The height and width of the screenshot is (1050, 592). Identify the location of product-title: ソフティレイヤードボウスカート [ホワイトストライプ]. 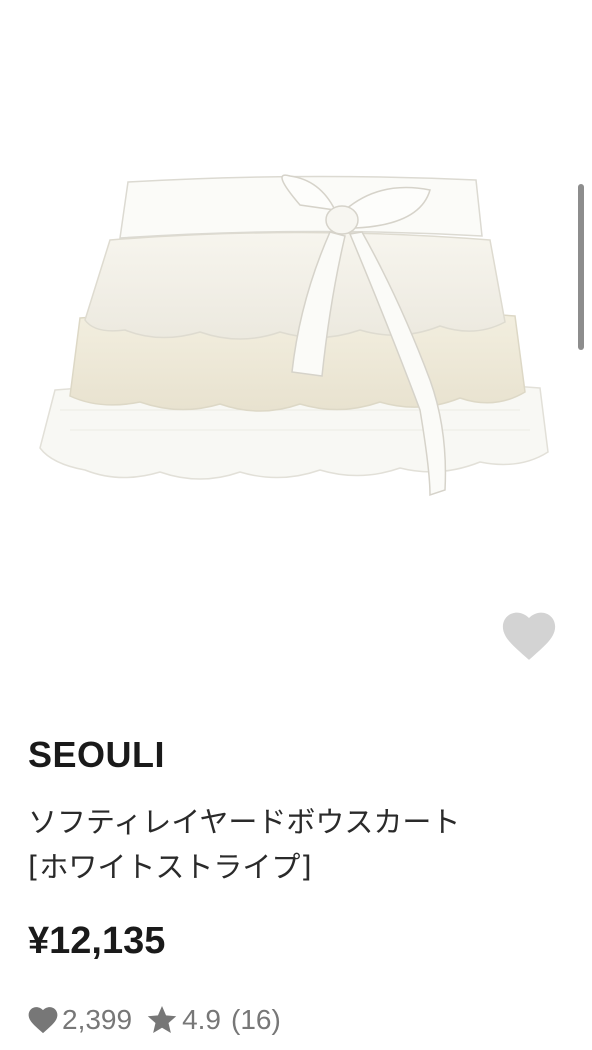
(298, 845).